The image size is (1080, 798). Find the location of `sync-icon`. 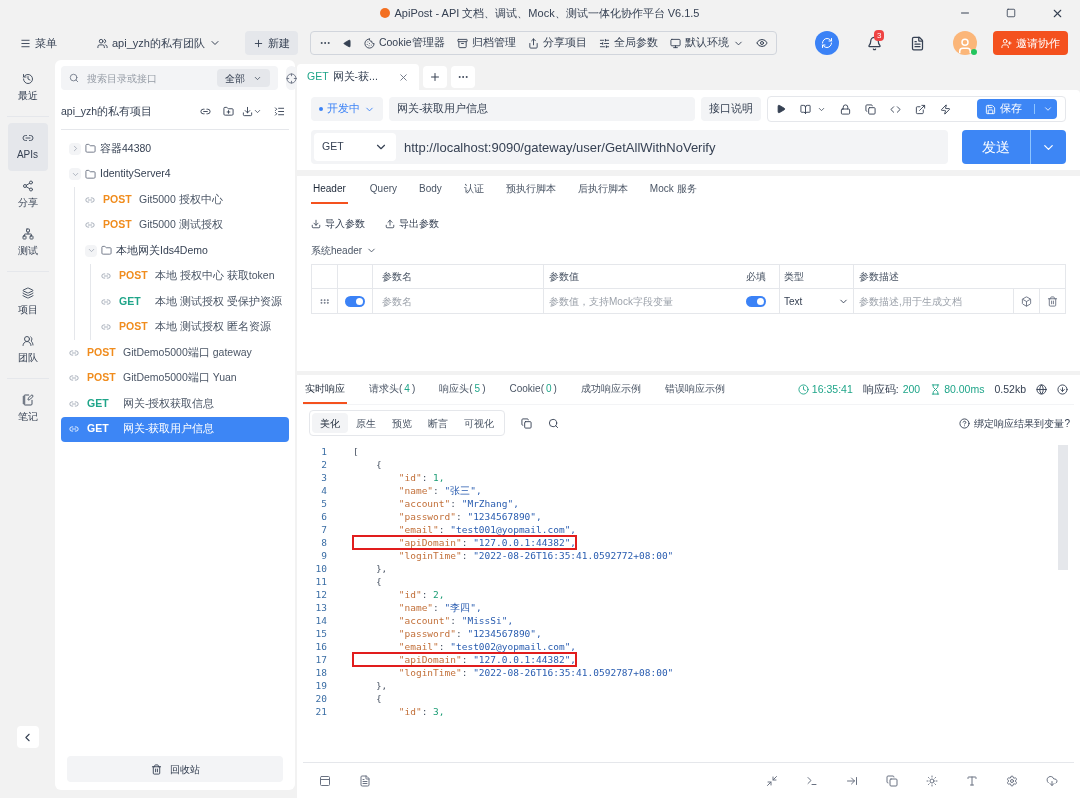

sync-icon is located at coordinates (827, 43).